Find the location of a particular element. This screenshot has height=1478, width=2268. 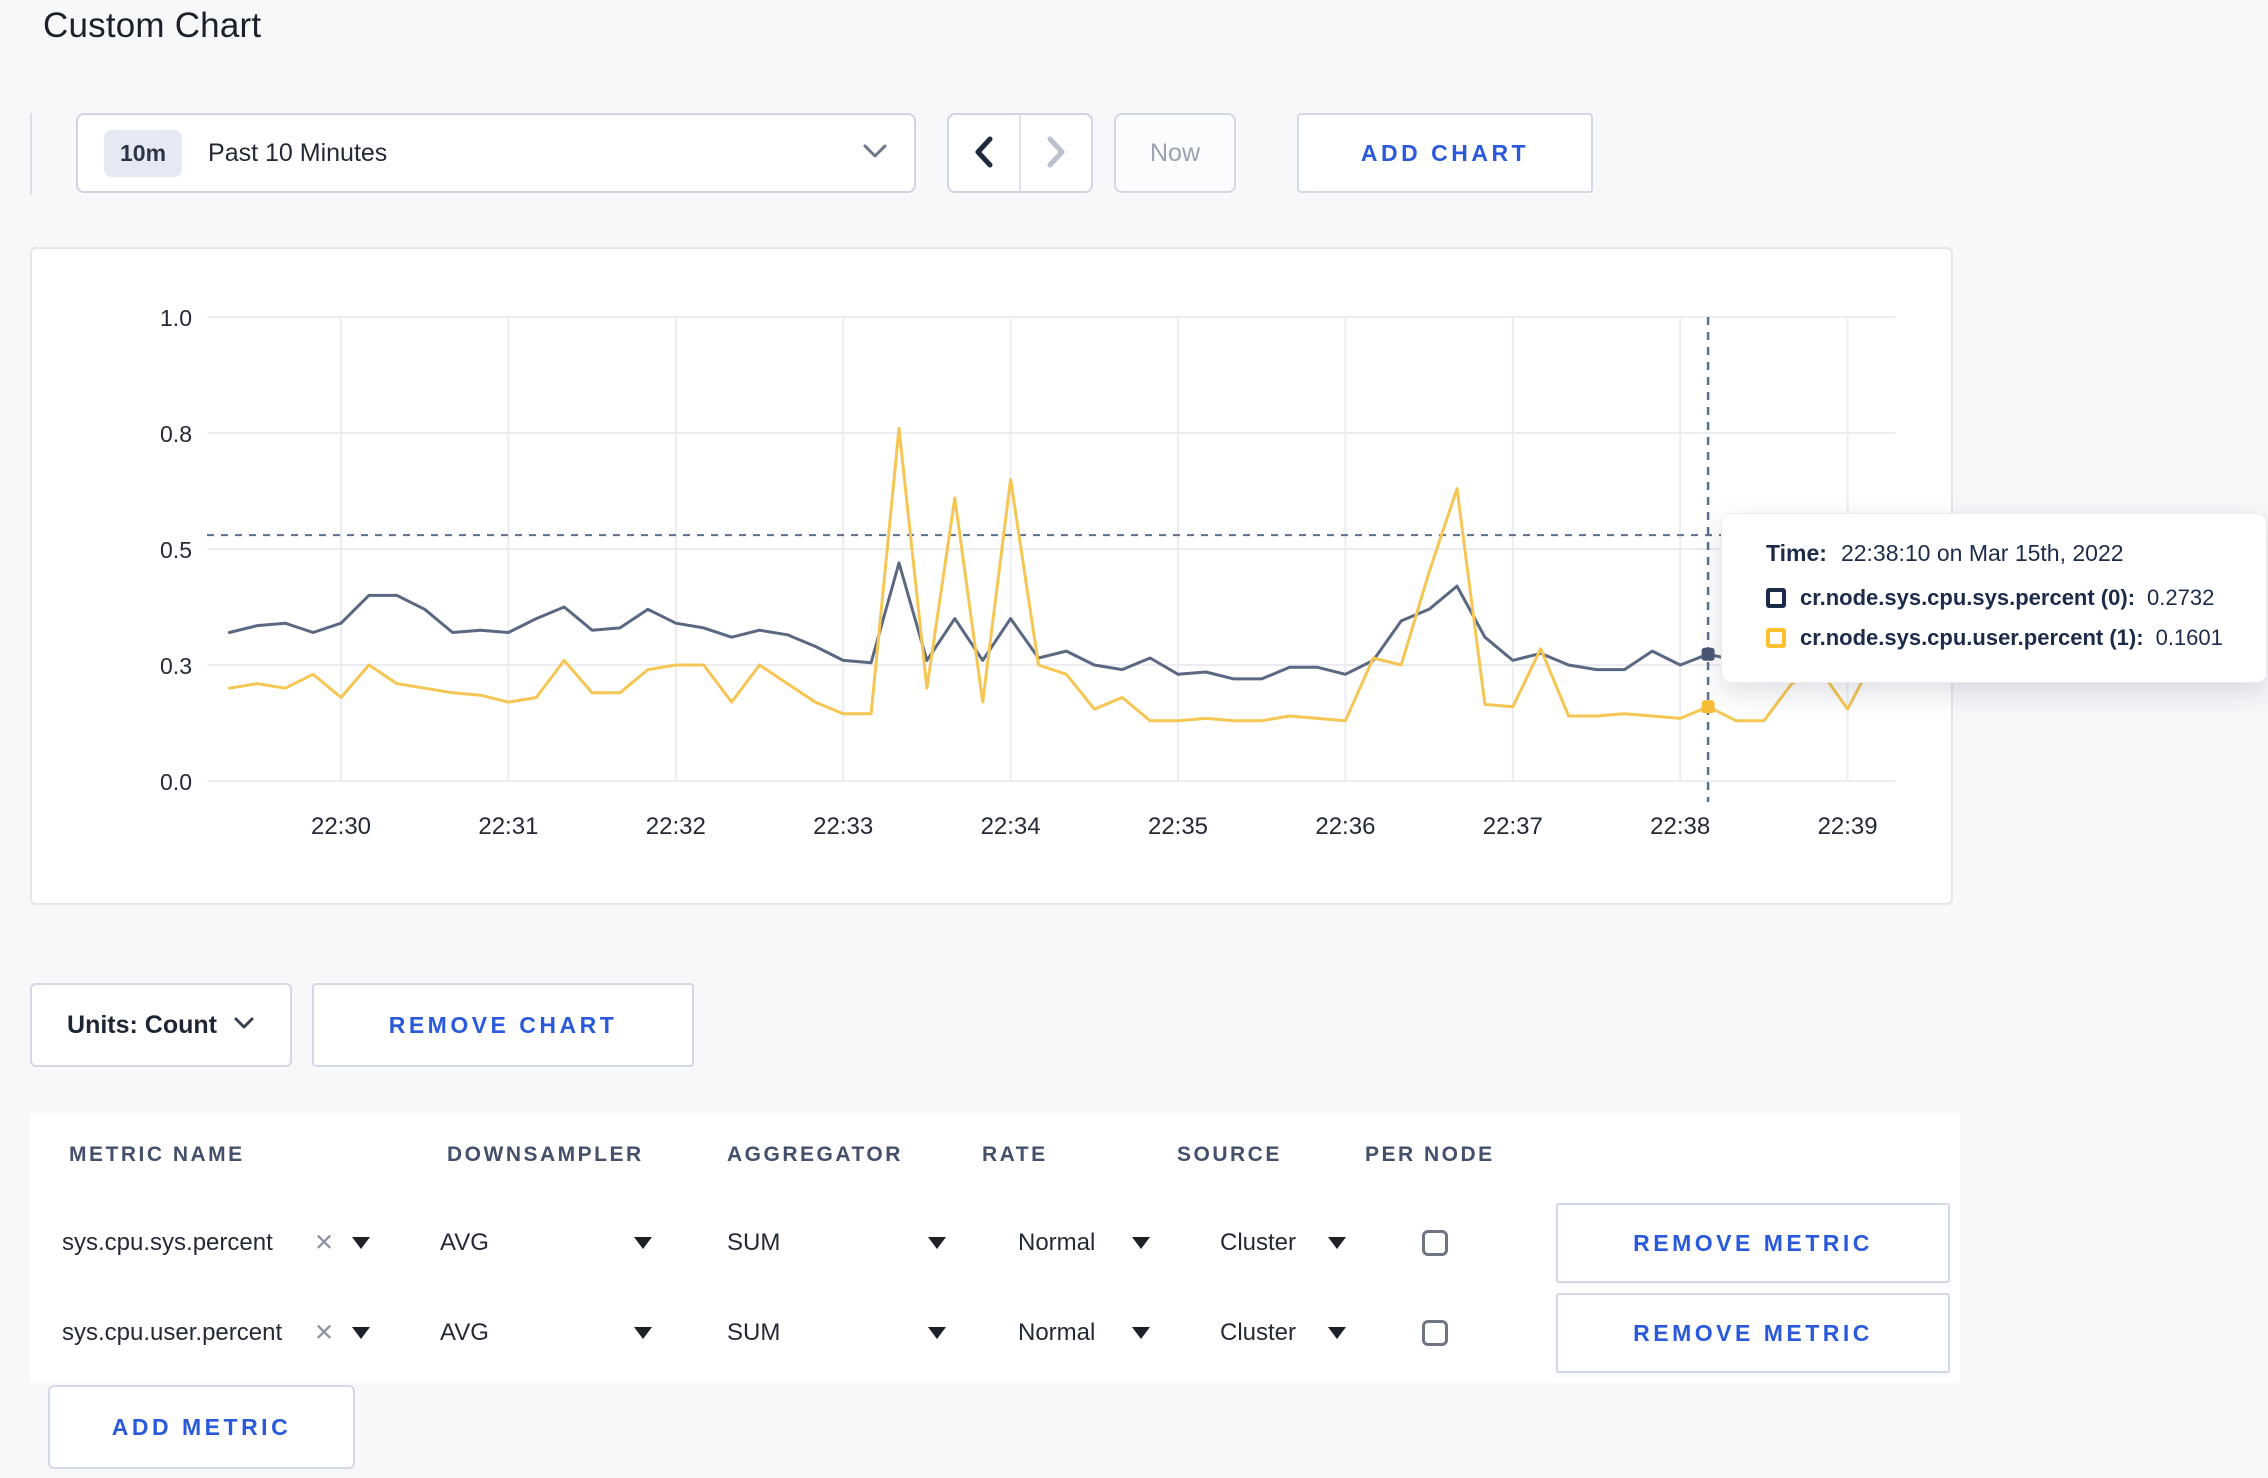

tooltip-time-row: Time: 22:38:10 on Mar 15th, 2022 is located at coordinates (2016, 553).